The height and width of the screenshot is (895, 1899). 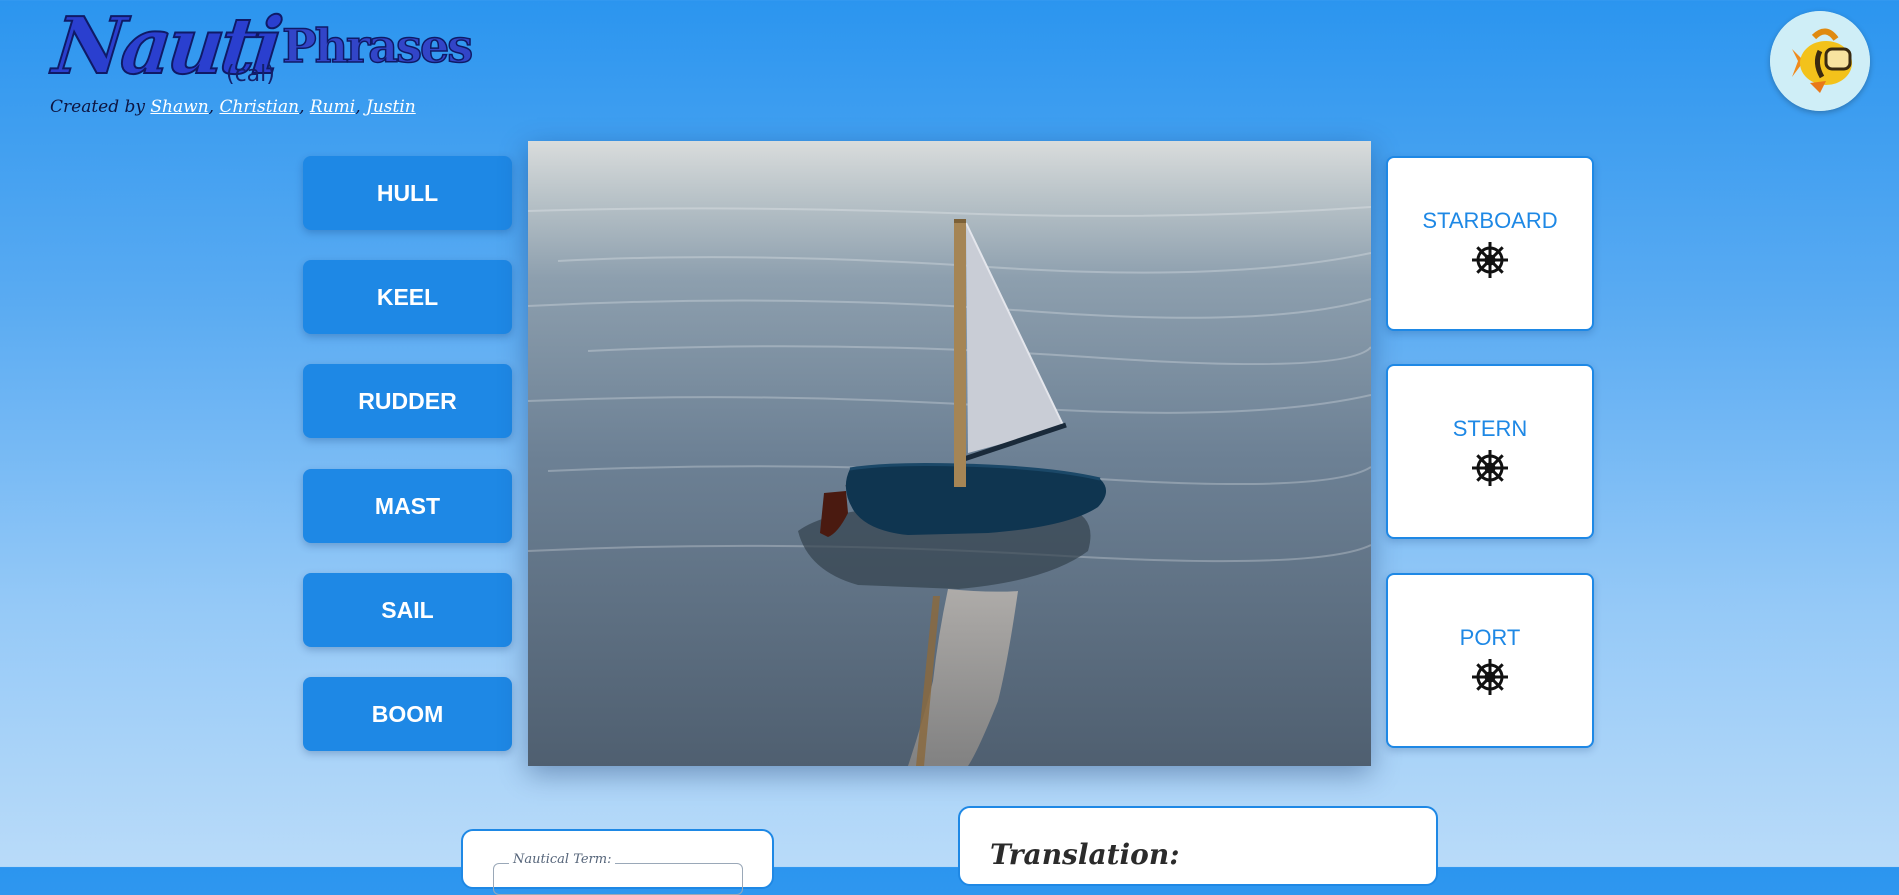 I want to click on fish-mascot-icon, so click(x=1820, y=61).